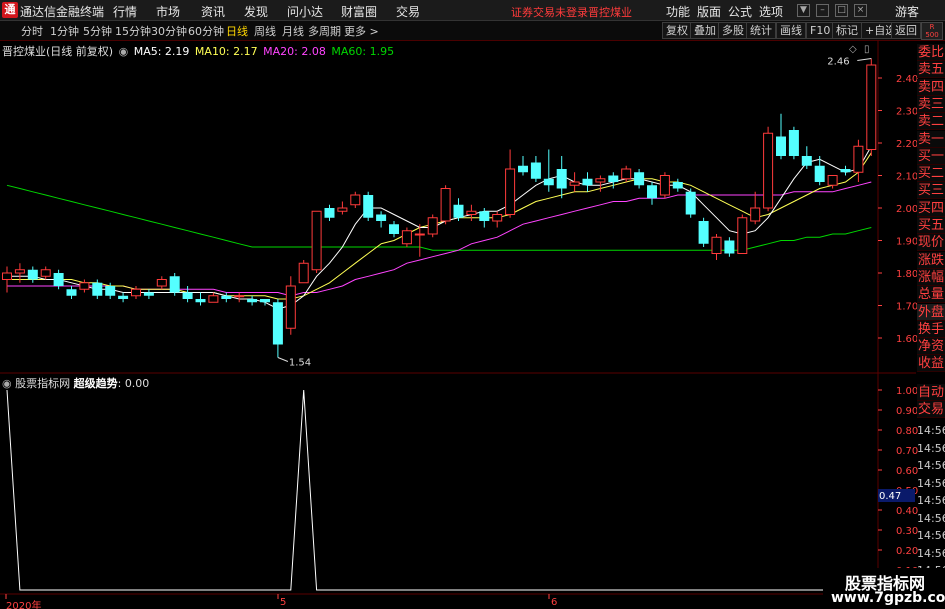 Image resolution: width=945 pixels, height=609 pixels. What do you see at coordinates (931, 104) in the screenshot?
I see `quote-panel-item: 卖三` at bounding box center [931, 104].